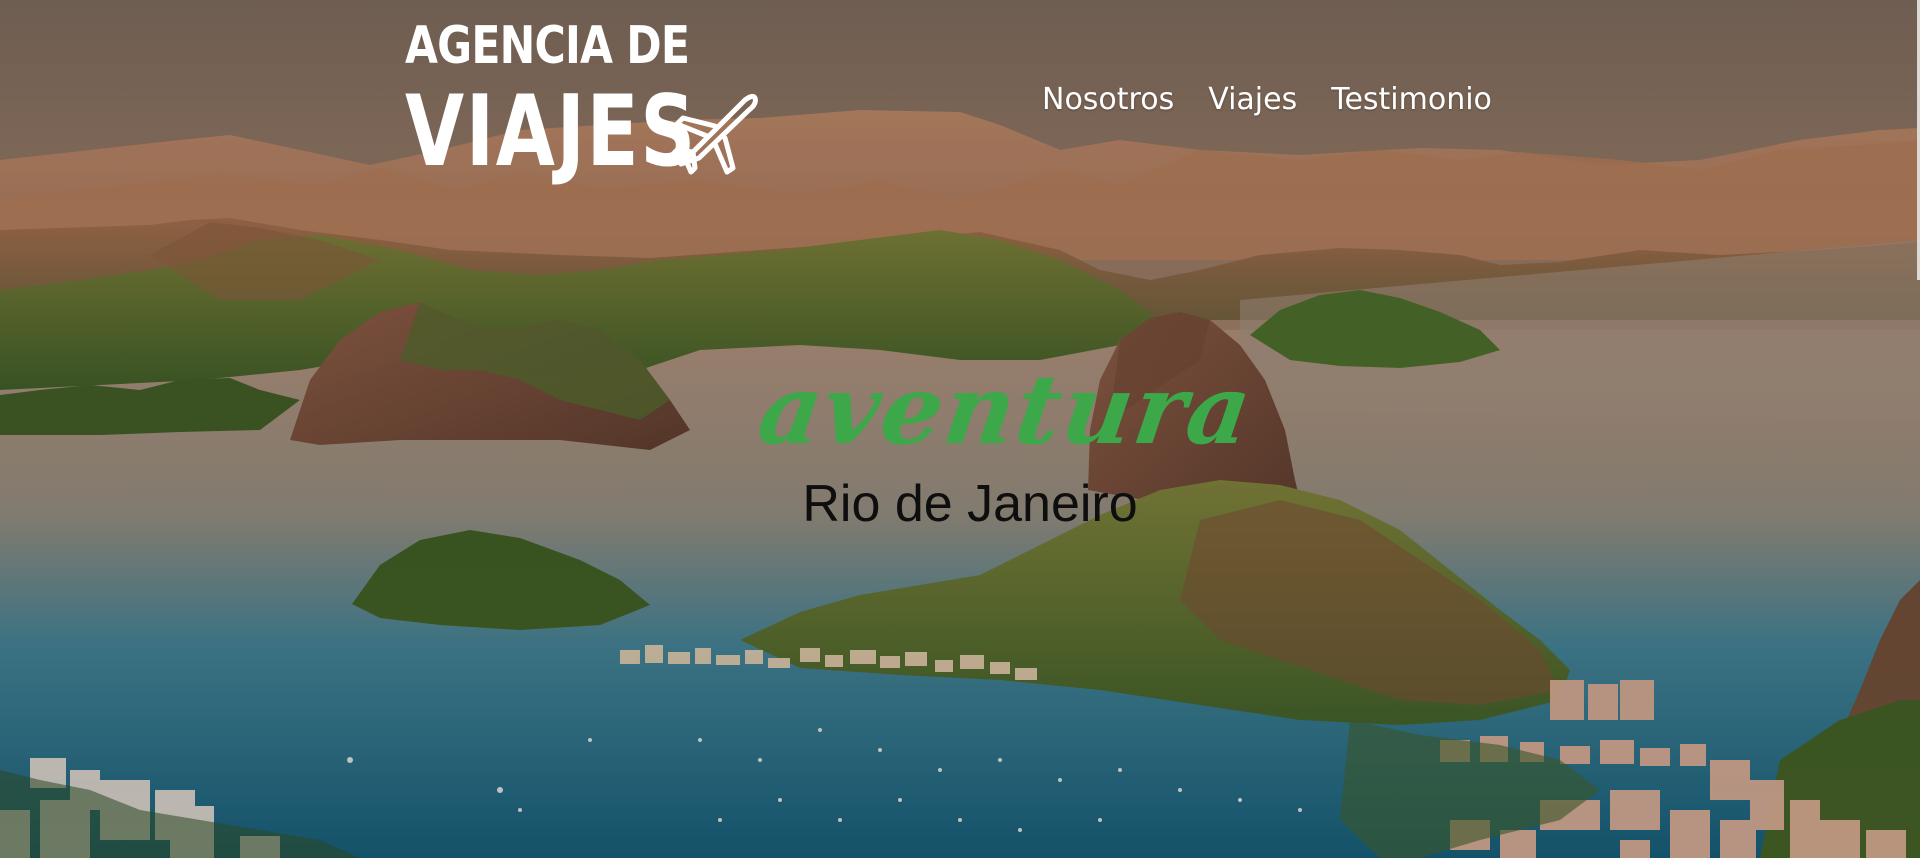  I want to click on logo-line-viajes: VIAJES, so click(551, 132).